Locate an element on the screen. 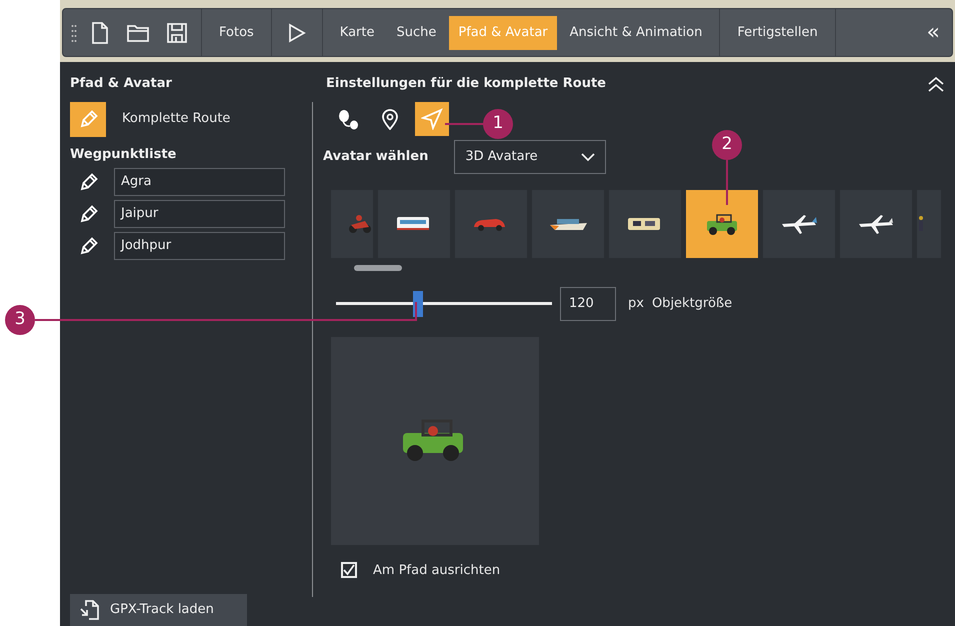  align-checkbox is located at coordinates (349, 570).